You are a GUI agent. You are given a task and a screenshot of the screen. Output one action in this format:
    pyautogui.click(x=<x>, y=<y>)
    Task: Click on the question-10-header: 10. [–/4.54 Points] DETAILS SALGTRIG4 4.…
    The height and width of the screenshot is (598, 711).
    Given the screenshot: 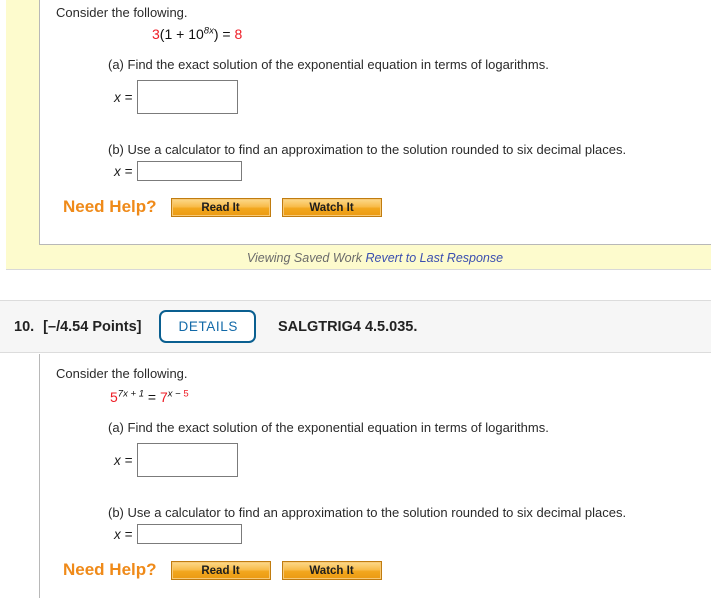 What is the action you would take?
    pyautogui.click(x=355, y=326)
    